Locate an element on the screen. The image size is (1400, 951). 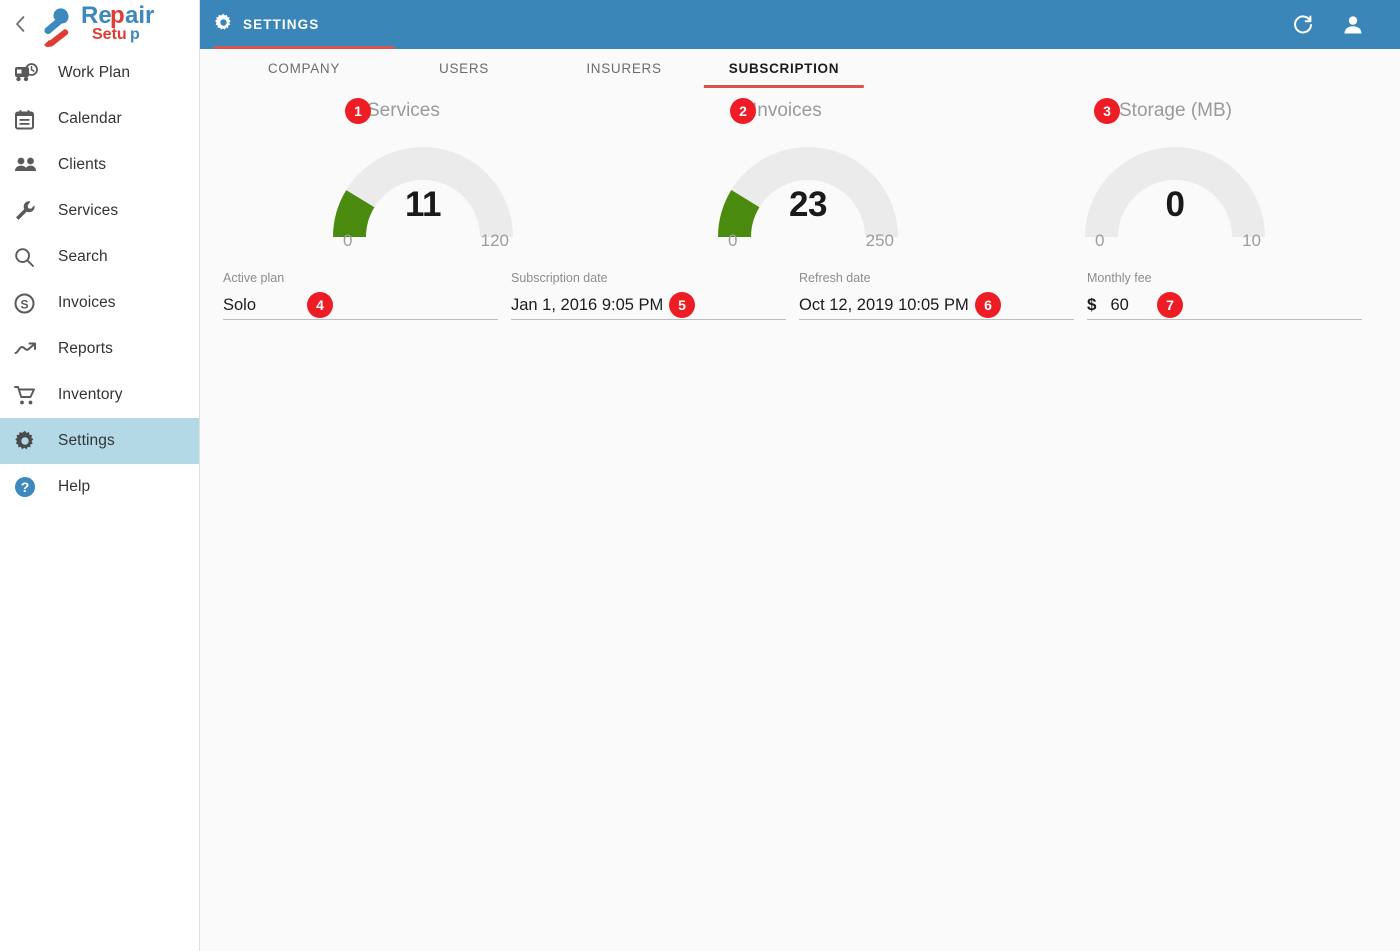
topbar-settings-tab: SETTINGS is located at coordinates (297, 24).